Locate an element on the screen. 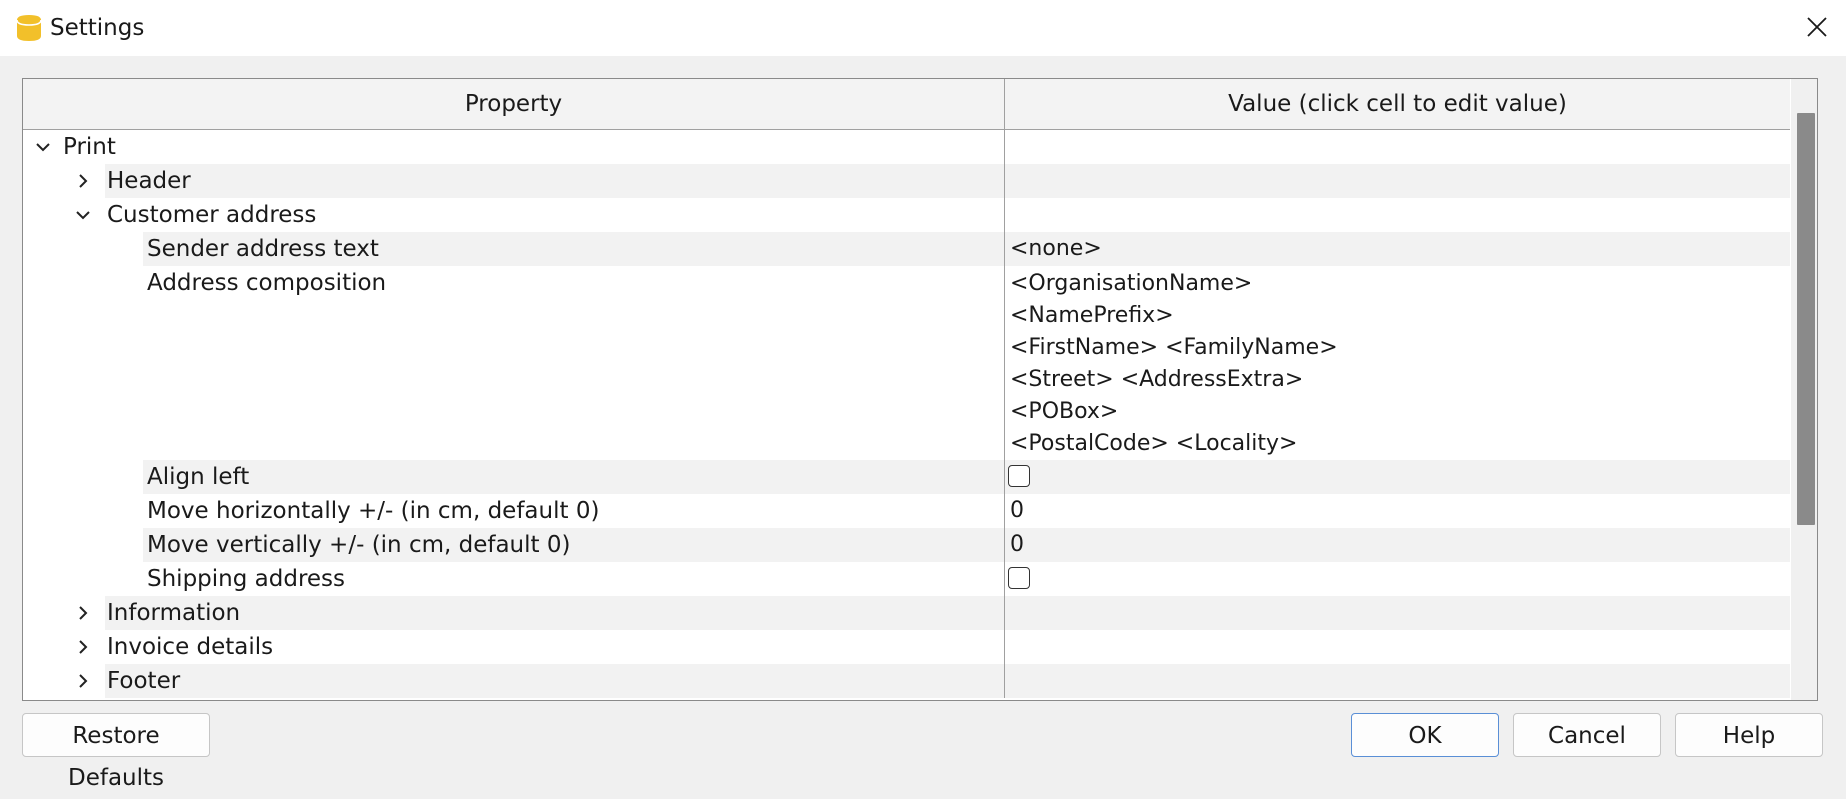 This screenshot has width=1846, height=799. sender-address-text-value: <none> is located at coordinates (1056, 249).